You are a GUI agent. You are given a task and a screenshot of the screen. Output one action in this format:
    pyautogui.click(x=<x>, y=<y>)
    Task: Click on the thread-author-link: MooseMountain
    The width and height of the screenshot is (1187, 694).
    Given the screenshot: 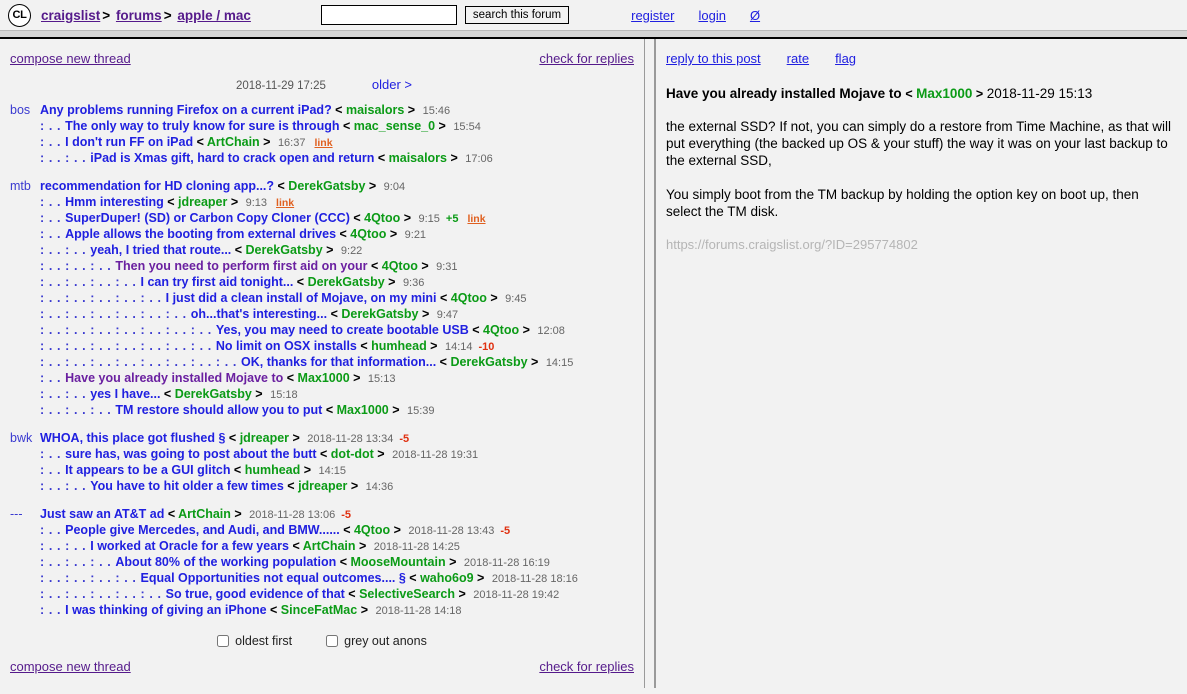 What is the action you would take?
    pyautogui.click(x=397, y=562)
    